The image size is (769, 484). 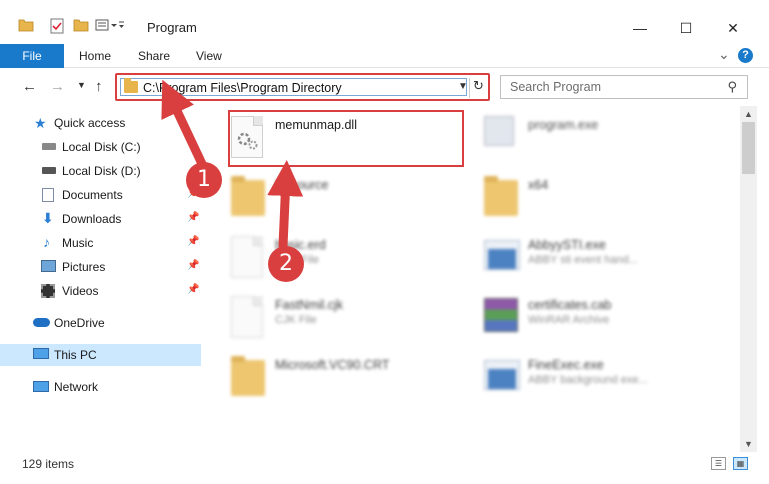 What do you see at coordinates (538, 185) in the screenshot?
I see `file-name: x64` at bounding box center [538, 185].